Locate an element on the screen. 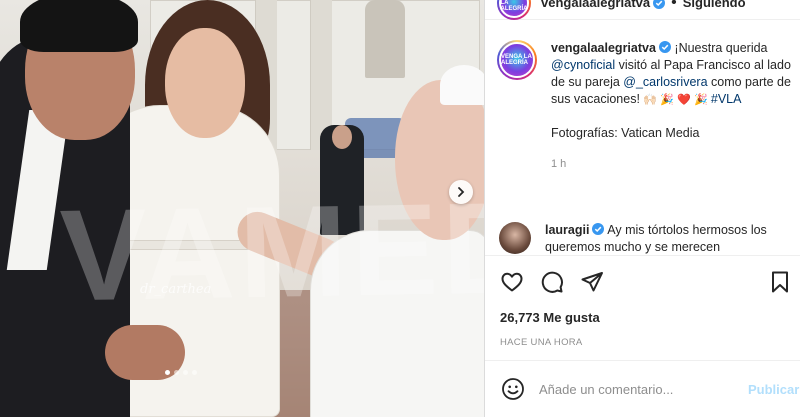  mention-link: @_carlosrivera is located at coordinates (665, 82).